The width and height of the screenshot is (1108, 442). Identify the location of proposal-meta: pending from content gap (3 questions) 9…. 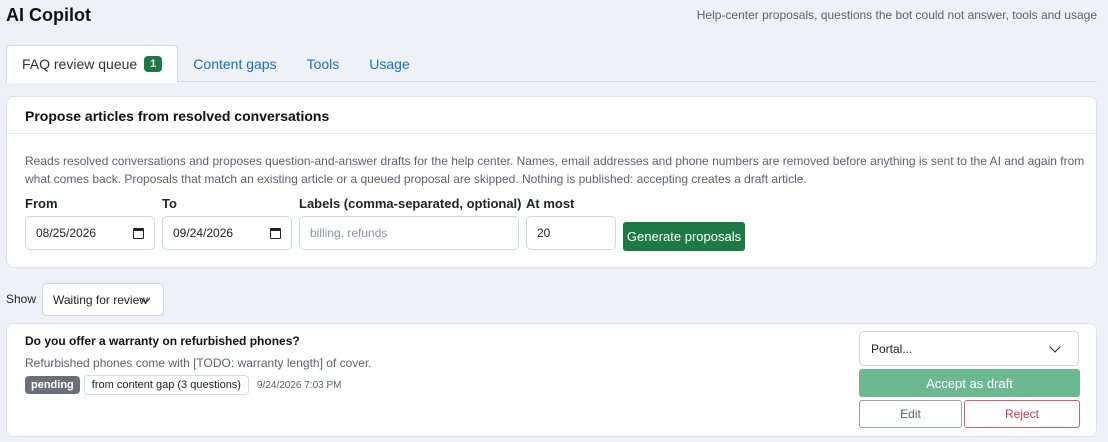
(183, 385).